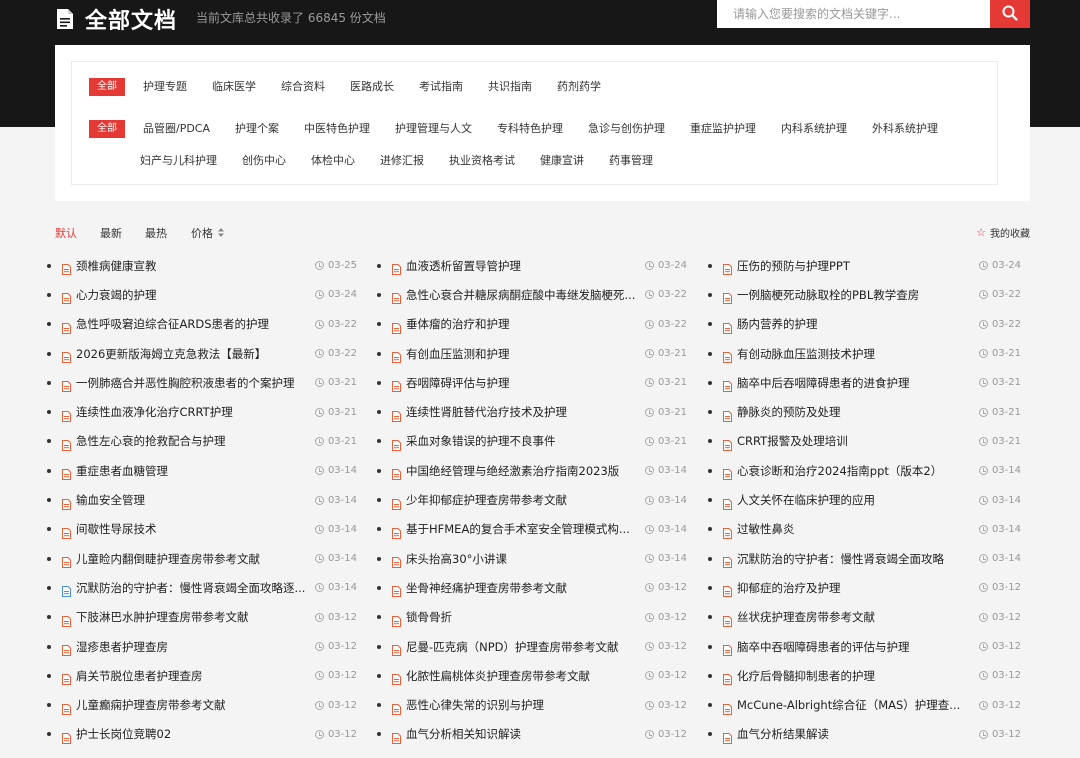 Image resolution: width=1080 pixels, height=758 pixels. Describe the element at coordinates (789, 588) in the screenshot. I see `document-title: 抑郁症的治疗及护理` at that location.